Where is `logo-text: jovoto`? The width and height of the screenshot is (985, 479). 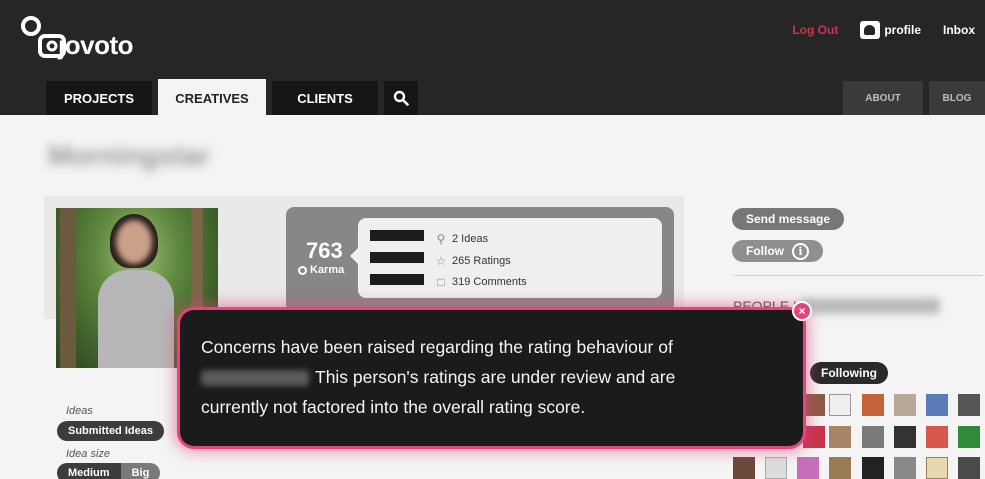
logo-text: jovoto is located at coordinates (96, 45).